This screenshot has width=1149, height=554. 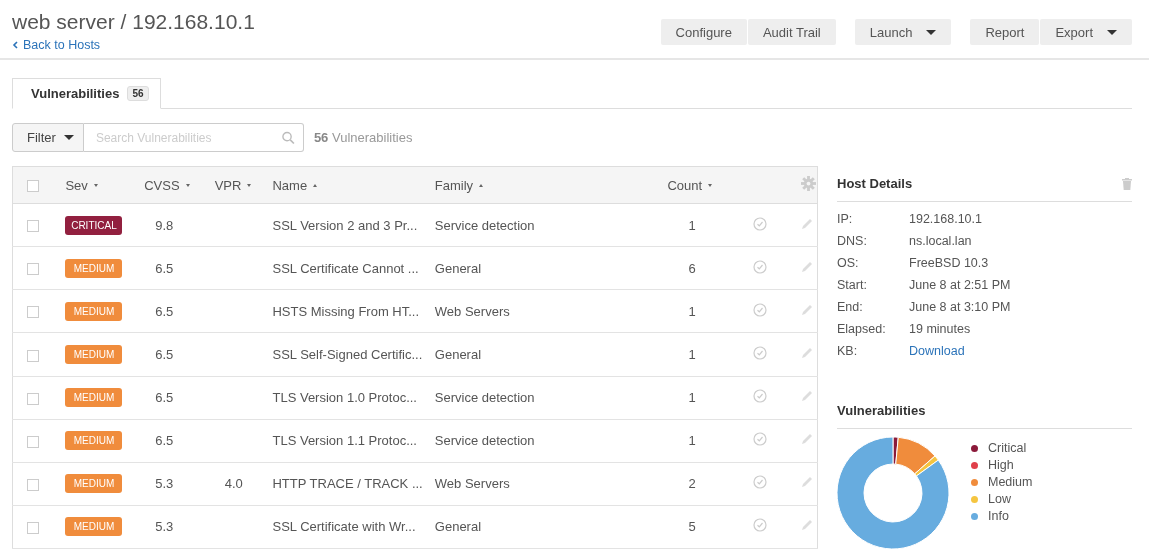 I want to click on field-label: DNS:, so click(x=852, y=241).